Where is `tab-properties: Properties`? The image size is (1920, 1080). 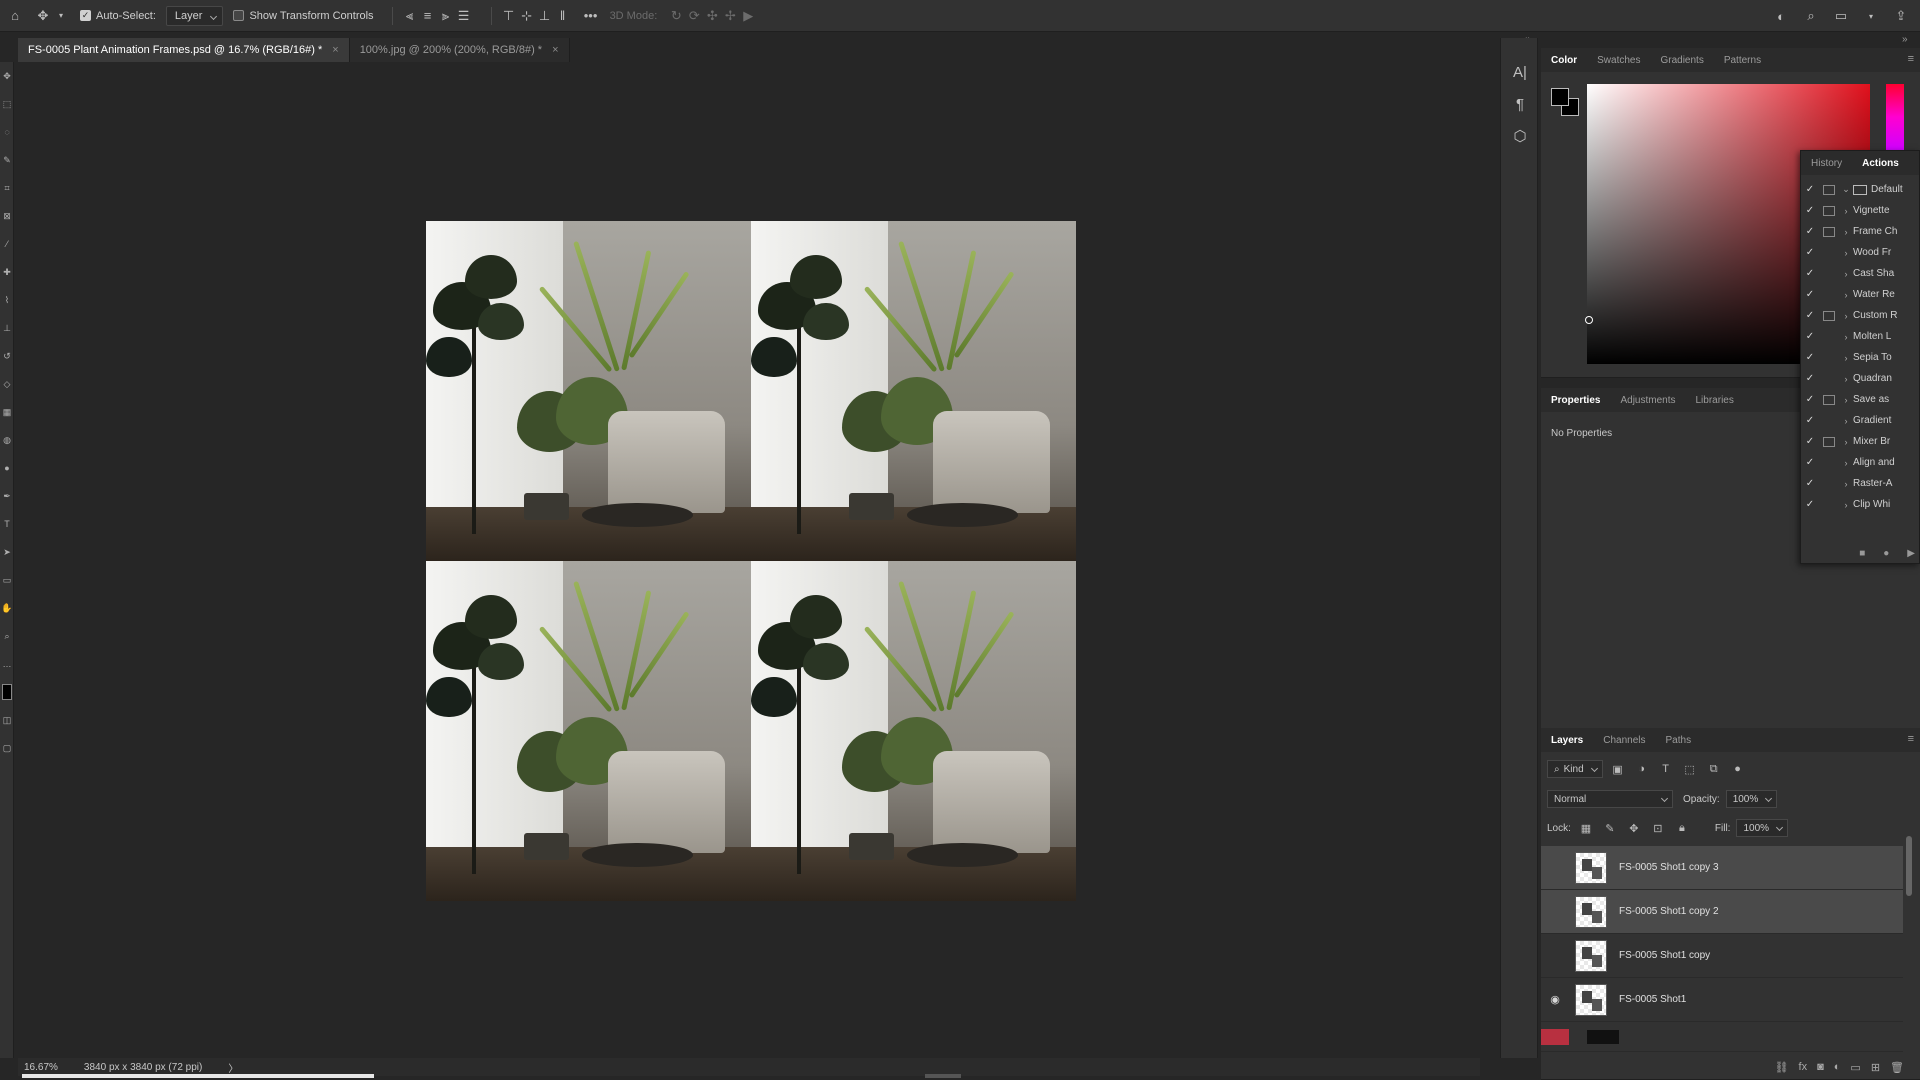
tab-properties: Properties is located at coordinates (1575, 400).